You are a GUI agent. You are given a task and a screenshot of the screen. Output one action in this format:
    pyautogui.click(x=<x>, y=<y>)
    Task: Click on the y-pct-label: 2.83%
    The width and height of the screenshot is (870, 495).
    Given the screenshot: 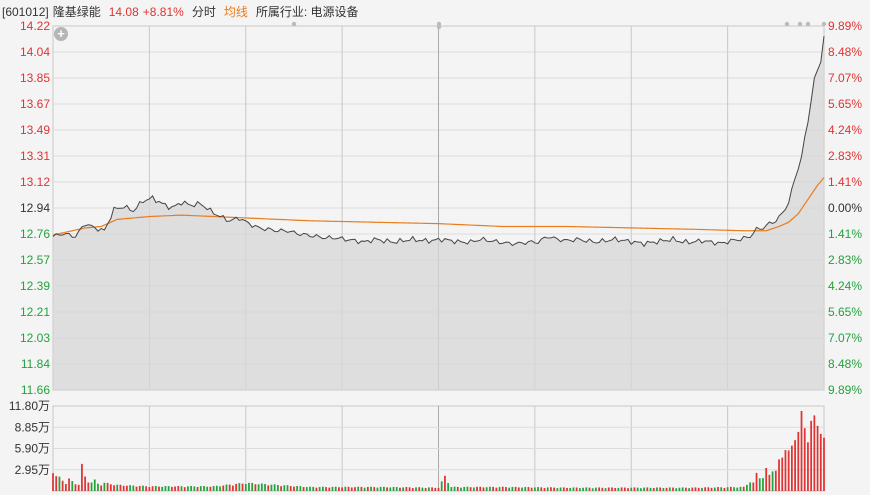 What is the action you would take?
    pyautogui.click(x=845, y=156)
    